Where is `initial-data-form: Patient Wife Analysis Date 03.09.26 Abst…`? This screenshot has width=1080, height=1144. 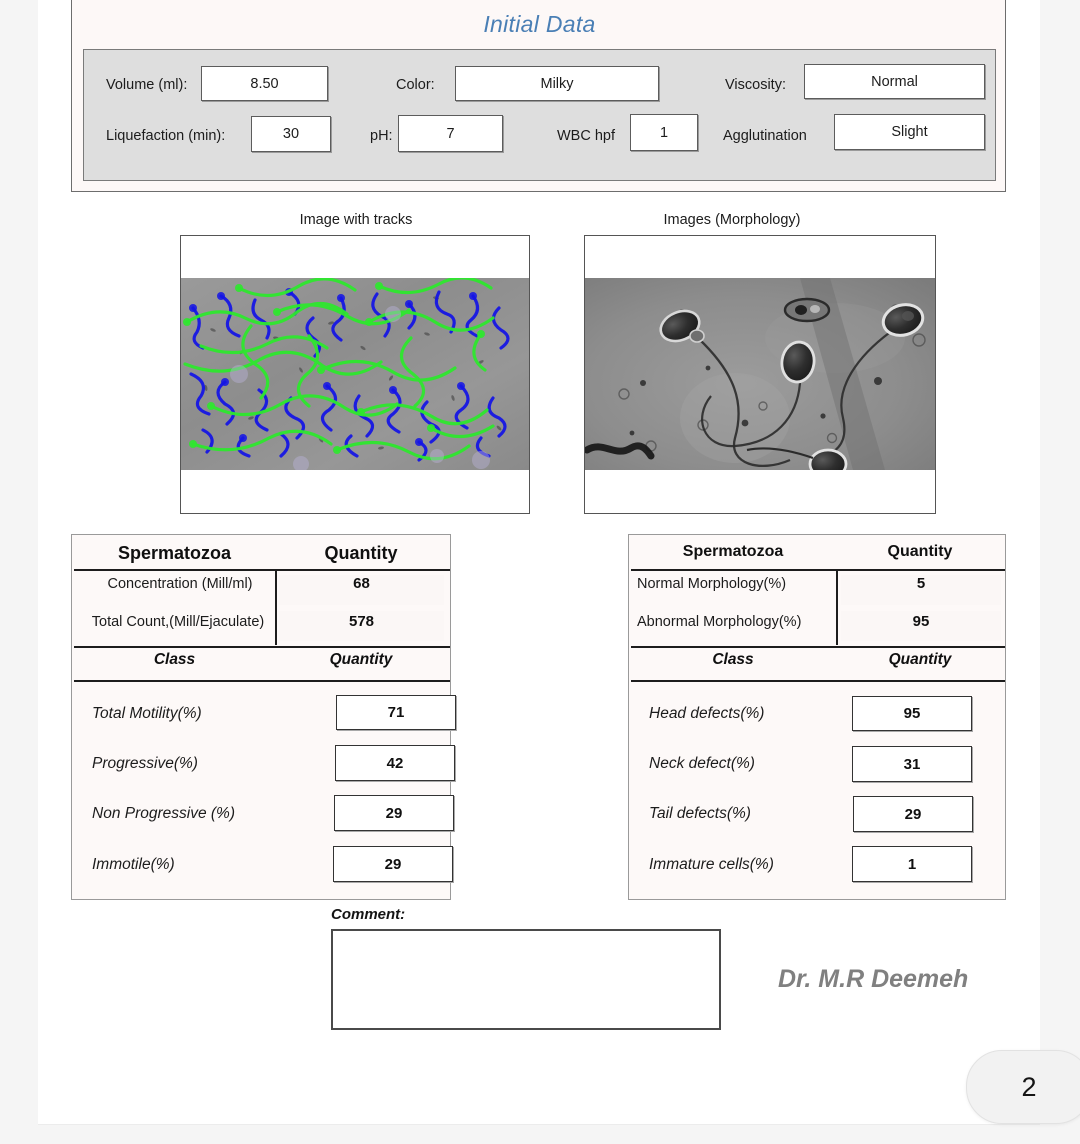 initial-data-form: Patient Wife Analysis Date 03.09.26 Abst… is located at coordinates (538, 96).